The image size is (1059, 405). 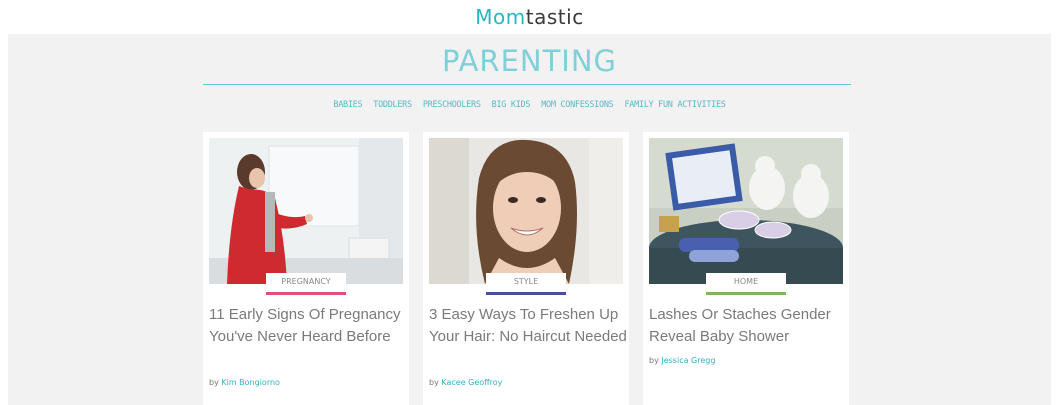 What do you see at coordinates (526, 211) in the screenshot?
I see `article-photo-smiling-woman` at bounding box center [526, 211].